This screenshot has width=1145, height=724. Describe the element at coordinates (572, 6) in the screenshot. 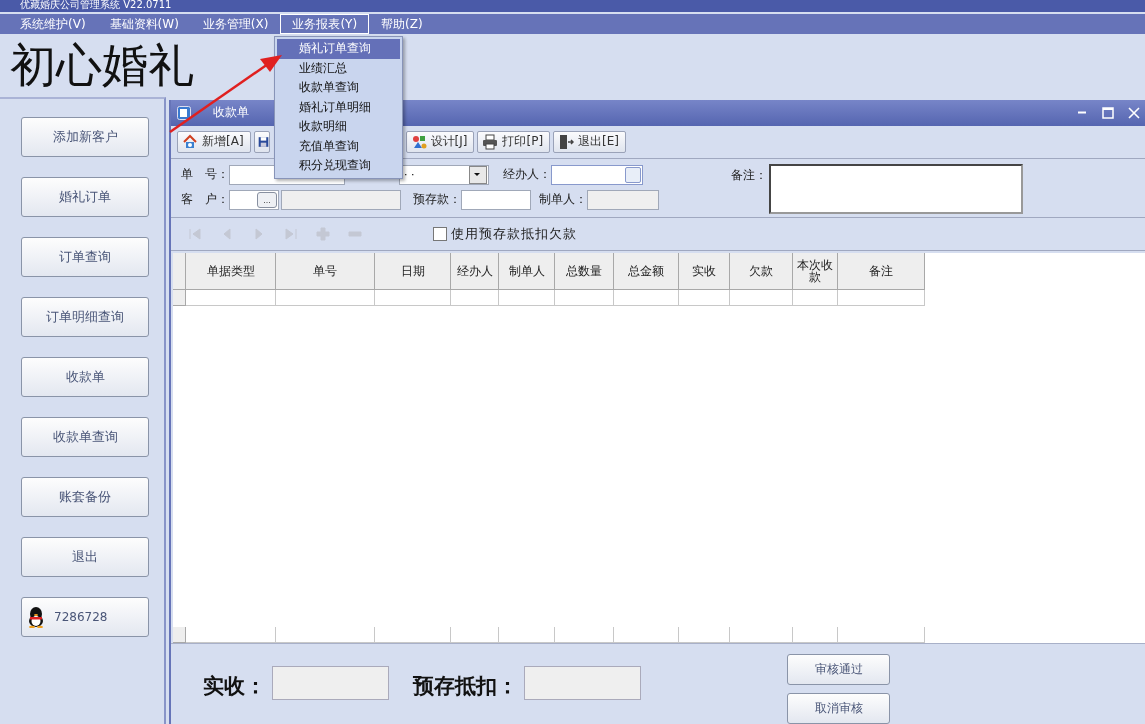

I see `window-title: 优藏婚庆公司管理系统 V22.0711` at that location.